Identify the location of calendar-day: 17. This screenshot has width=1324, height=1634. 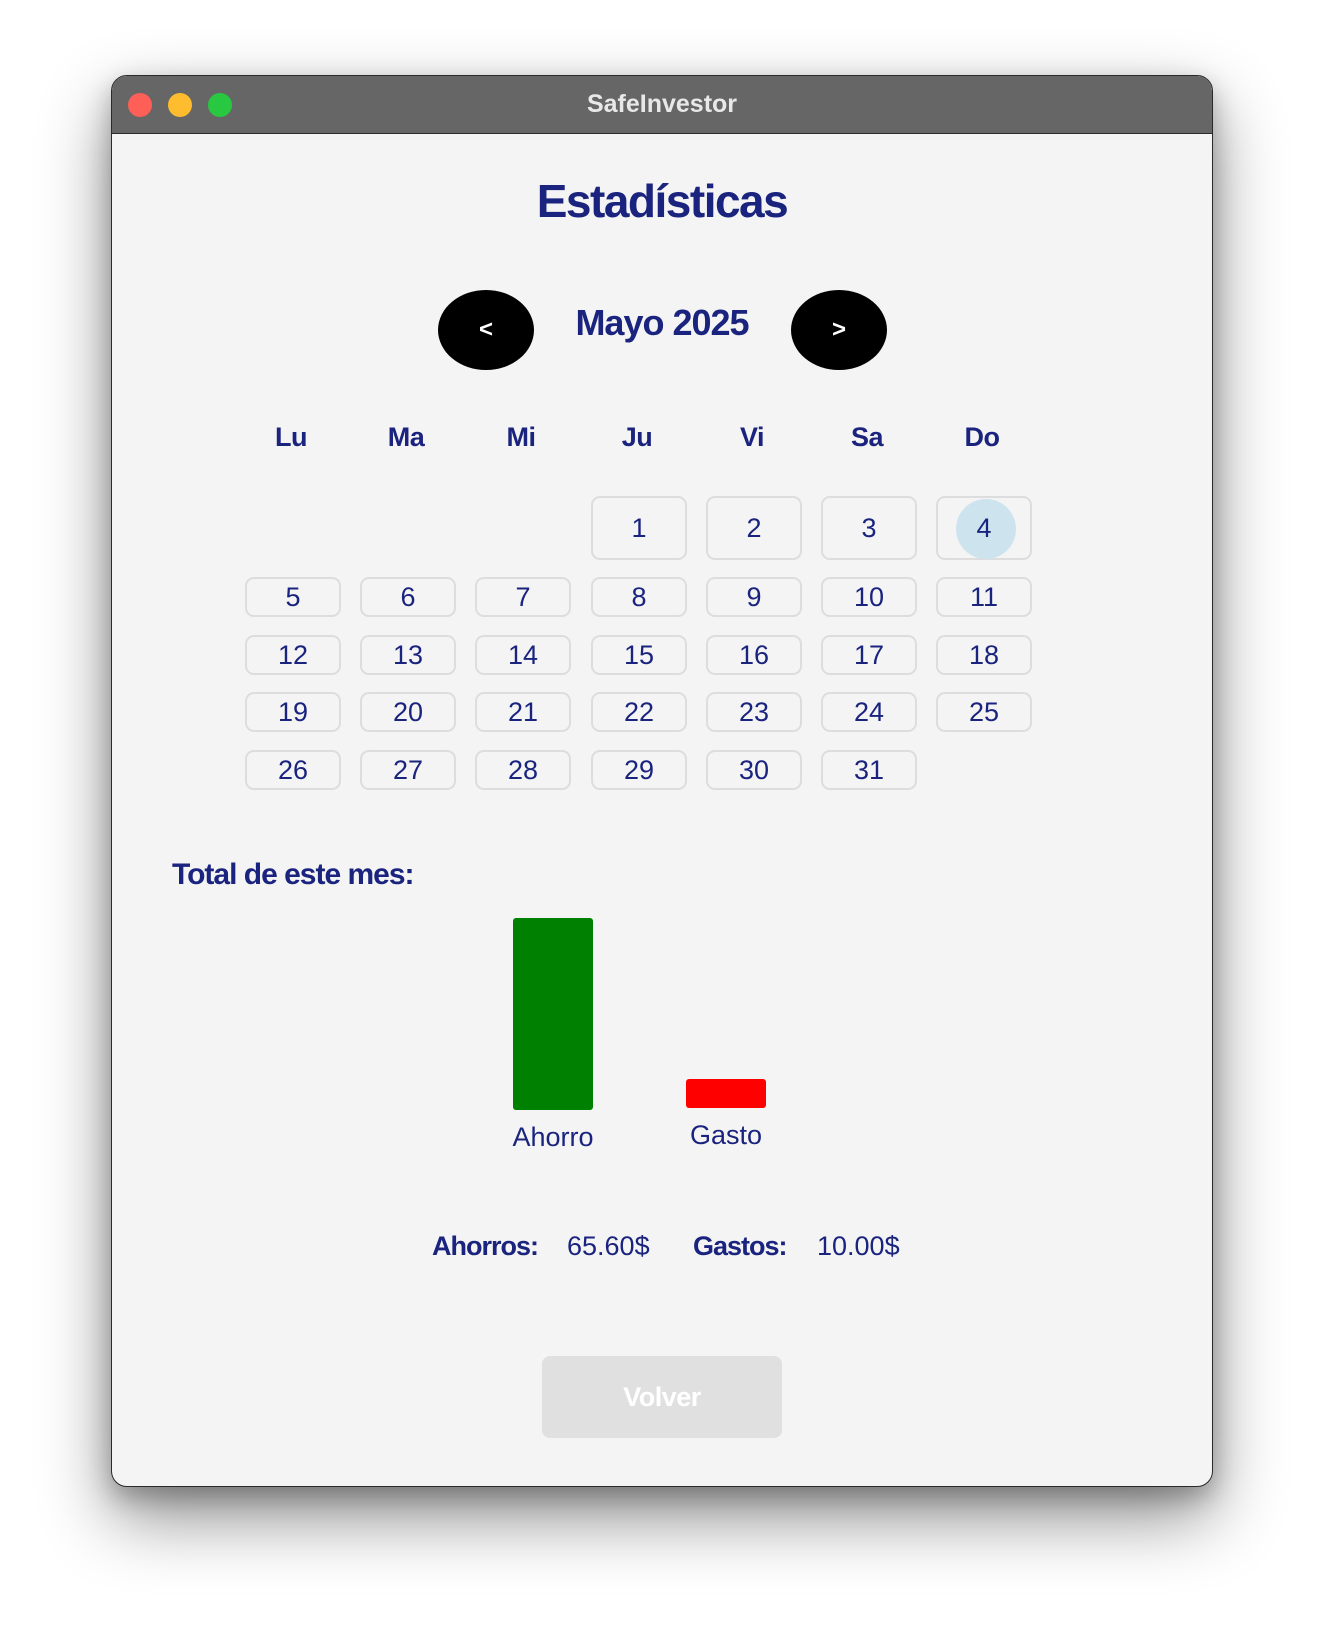
(869, 655).